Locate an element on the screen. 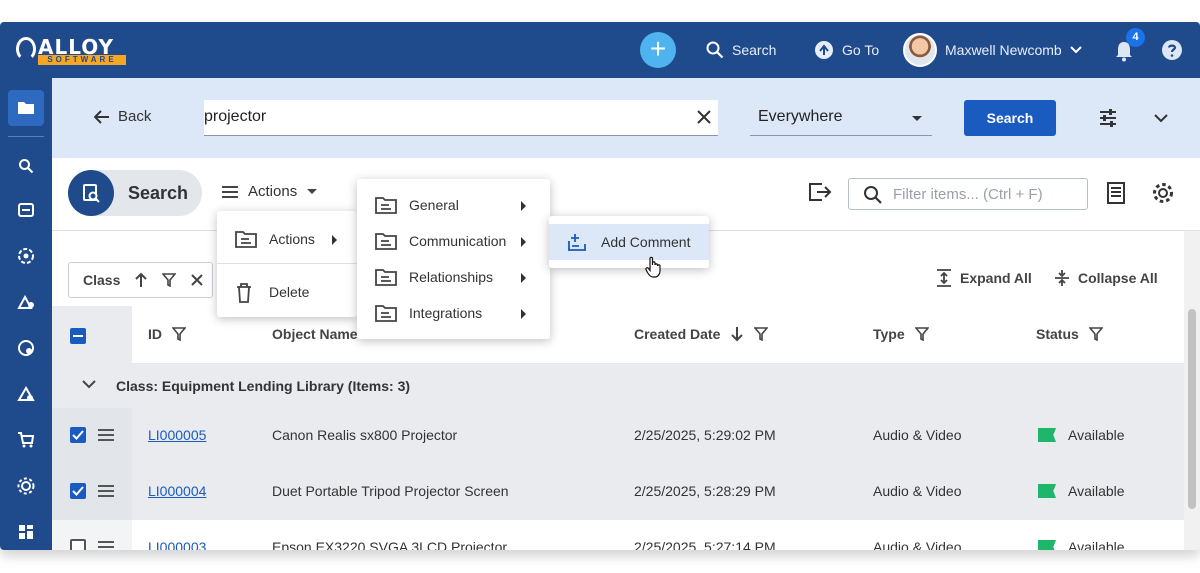  menu-item-actions: Actions is located at coordinates (287, 239).